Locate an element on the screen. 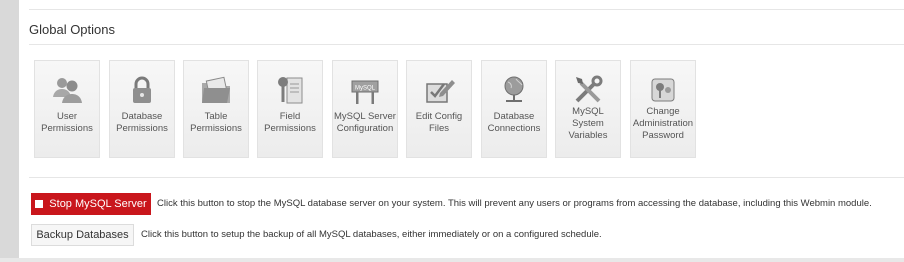  users-icon is located at coordinates (67, 90).